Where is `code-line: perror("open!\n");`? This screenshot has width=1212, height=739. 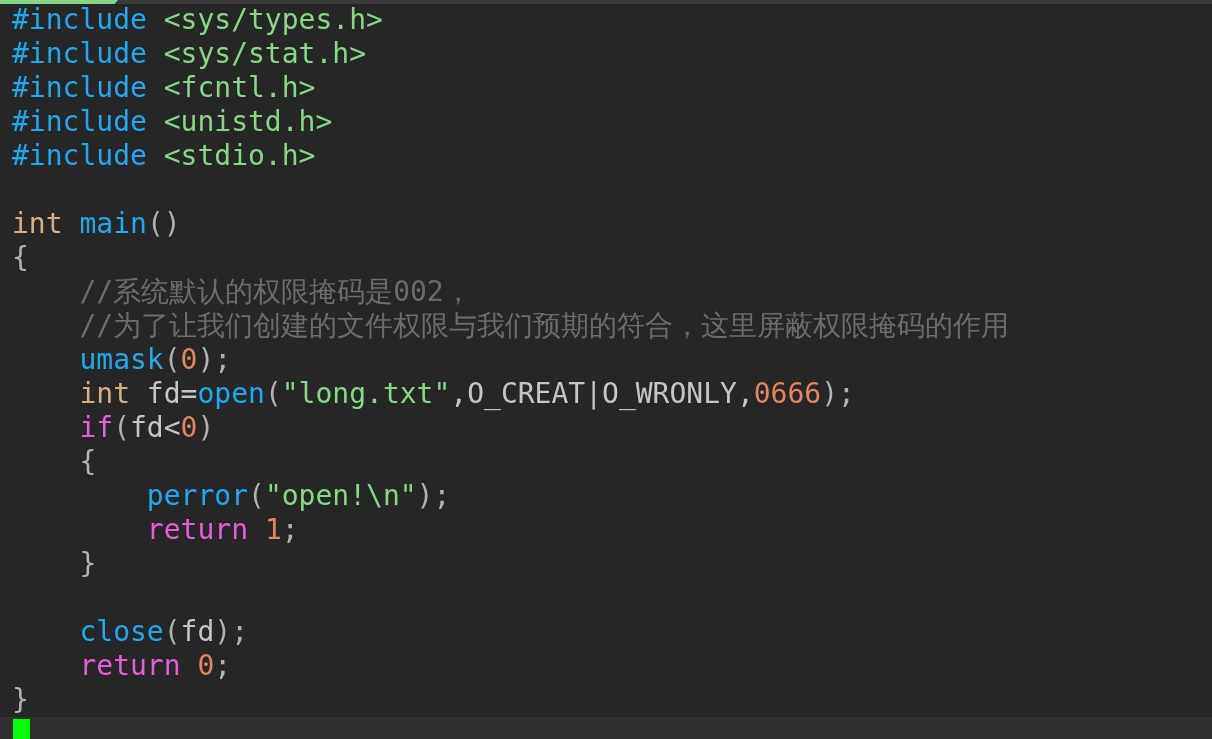
code-line: perror("open!\n"); is located at coordinates (298, 496).